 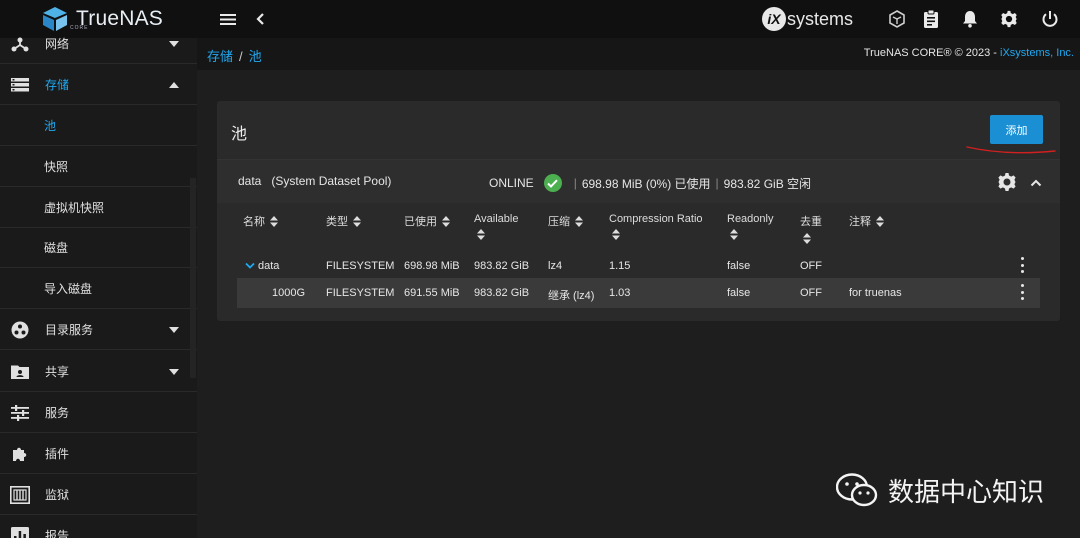 What do you see at coordinates (571, 296) in the screenshot?
I see `cell-compression: 继承 (lz4)` at bounding box center [571, 296].